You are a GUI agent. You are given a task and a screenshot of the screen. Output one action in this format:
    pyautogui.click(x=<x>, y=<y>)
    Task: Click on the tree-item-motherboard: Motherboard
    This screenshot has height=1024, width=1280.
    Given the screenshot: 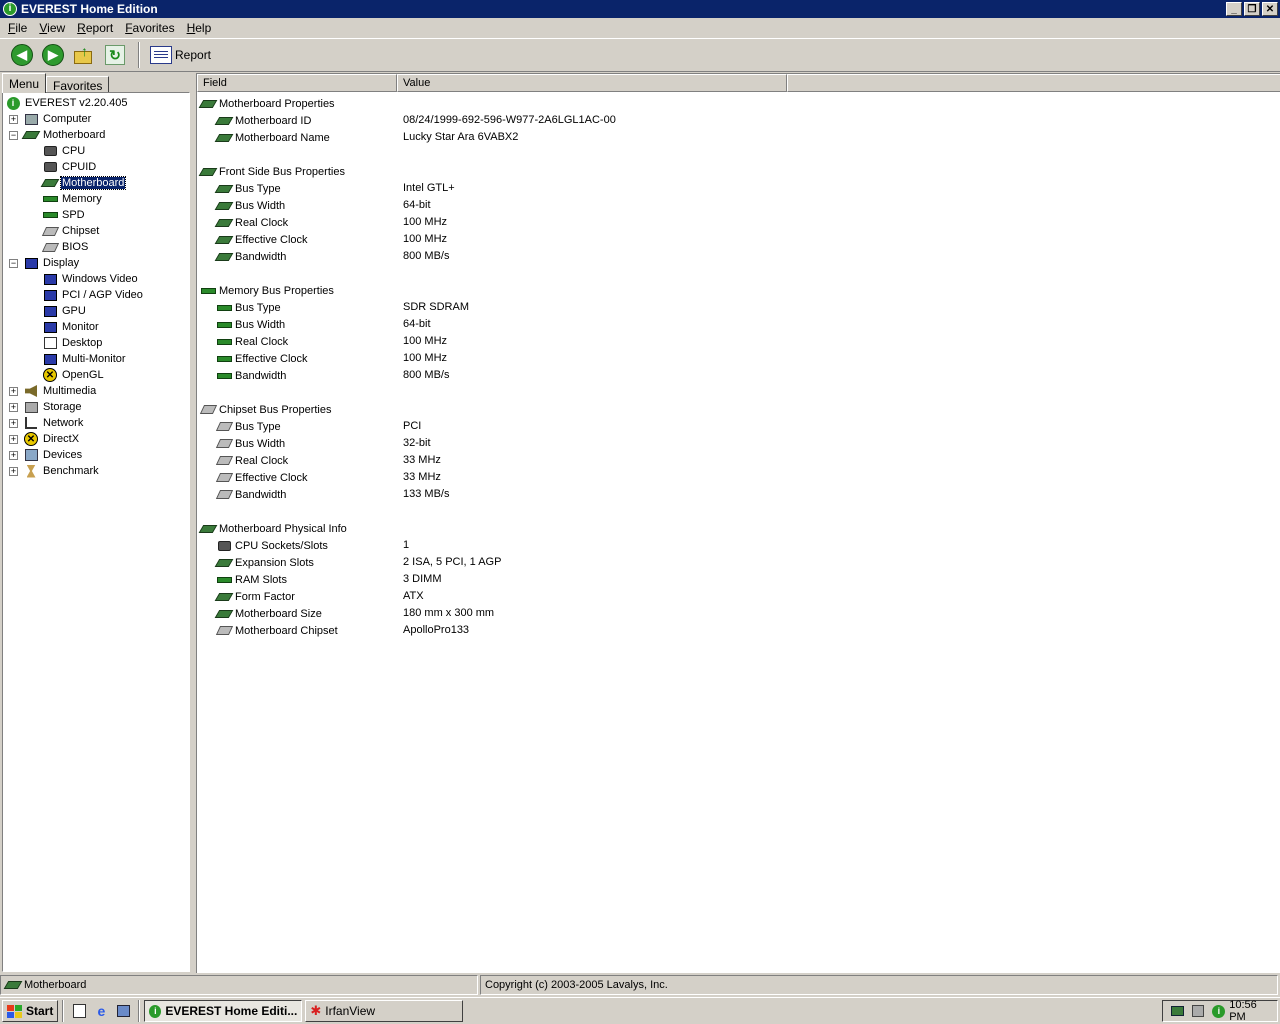 What is the action you would take?
    pyautogui.click(x=83, y=183)
    